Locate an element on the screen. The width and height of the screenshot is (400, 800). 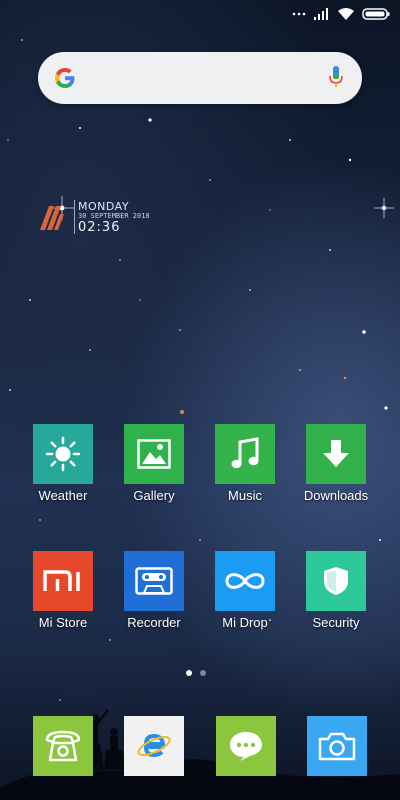
status-bar is located at coordinates (200, 16).